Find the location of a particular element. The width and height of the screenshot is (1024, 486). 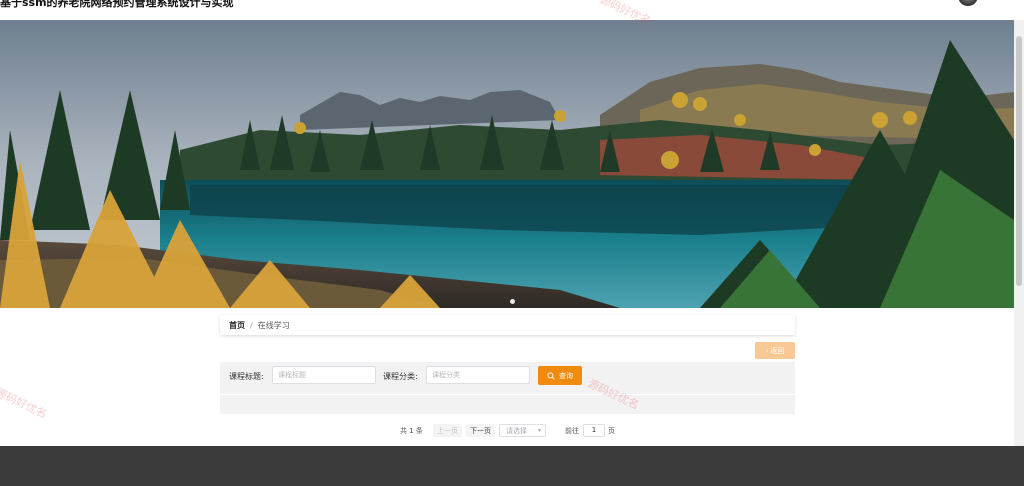

query-button-label: 查询 is located at coordinates (566, 375).